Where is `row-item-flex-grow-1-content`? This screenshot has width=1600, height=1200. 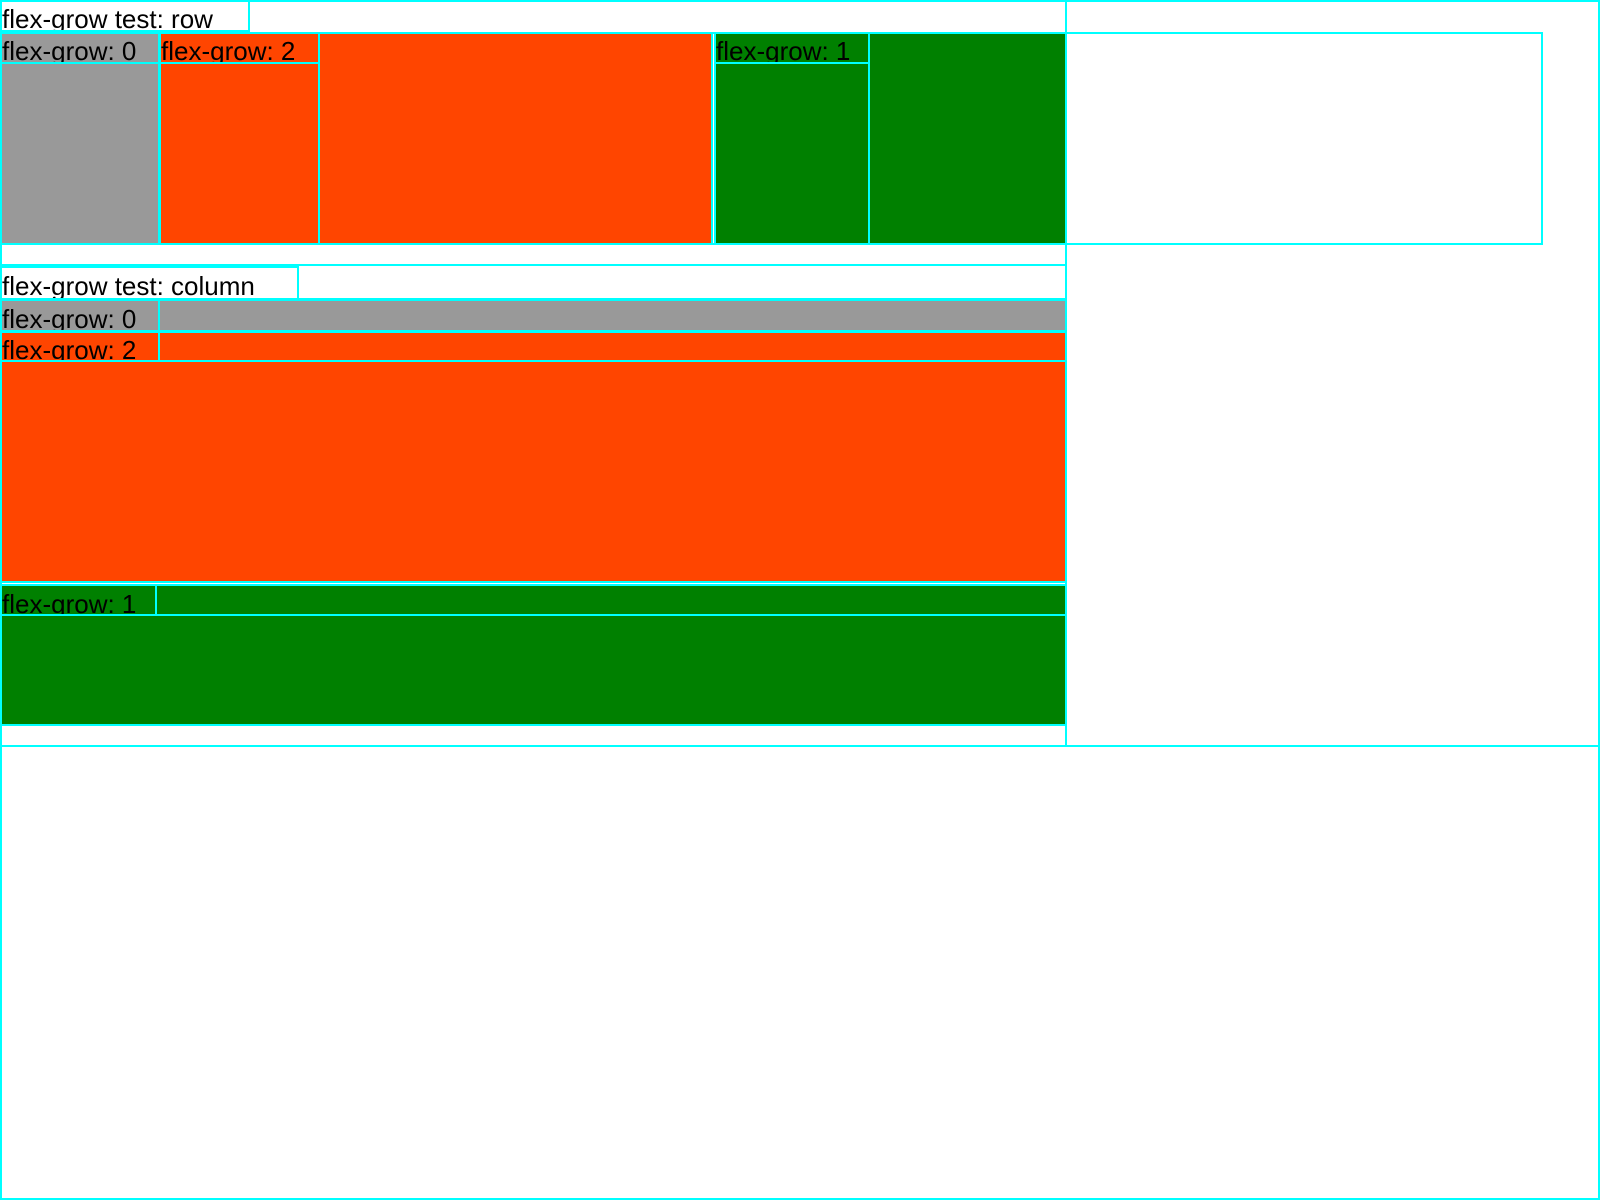
row-item-flex-grow-1-content is located at coordinates (792, 153).